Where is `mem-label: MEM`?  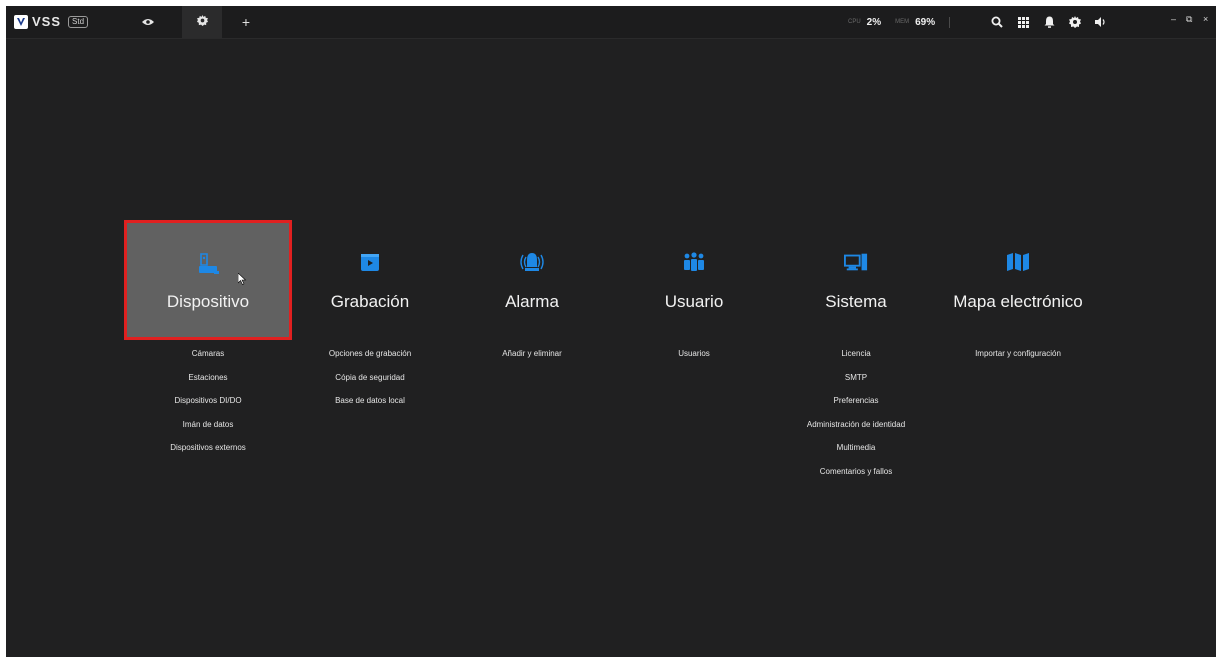
mem-label: MEM is located at coordinates (902, 22).